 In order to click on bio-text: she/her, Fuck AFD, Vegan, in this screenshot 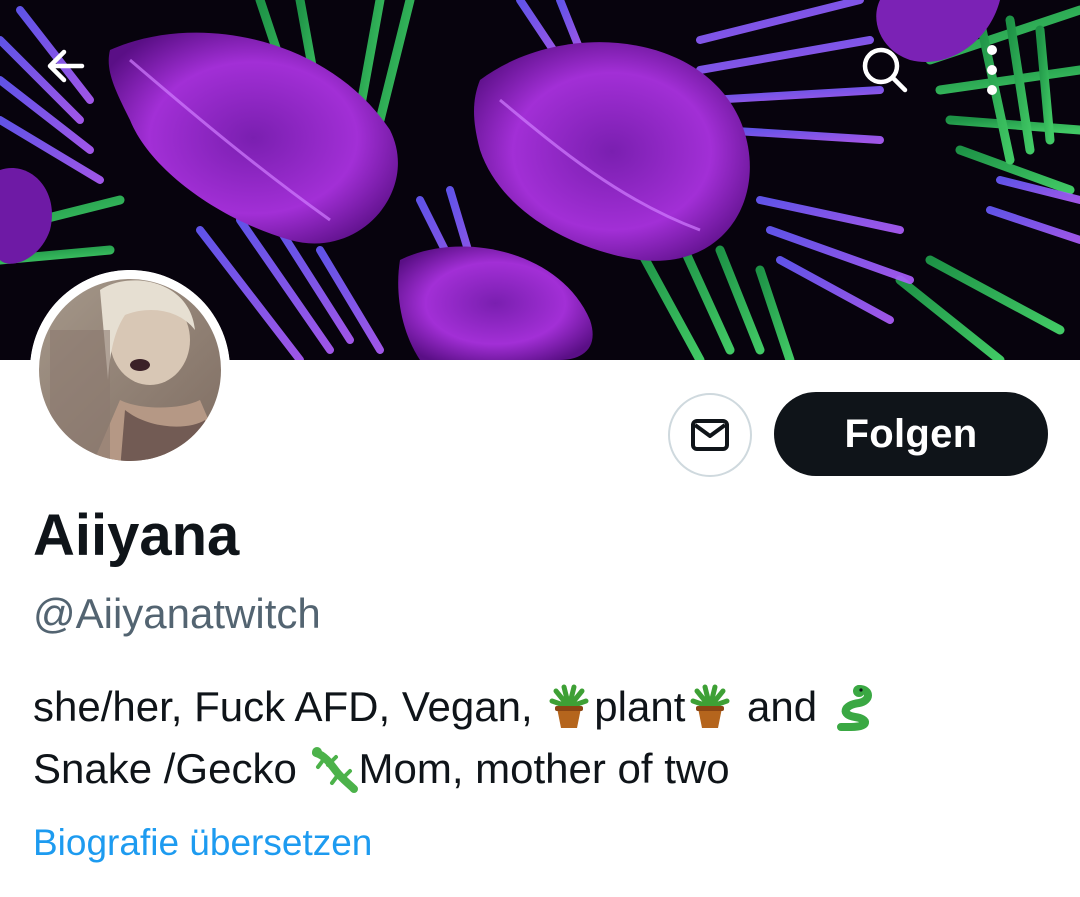, I will do `click(289, 706)`.